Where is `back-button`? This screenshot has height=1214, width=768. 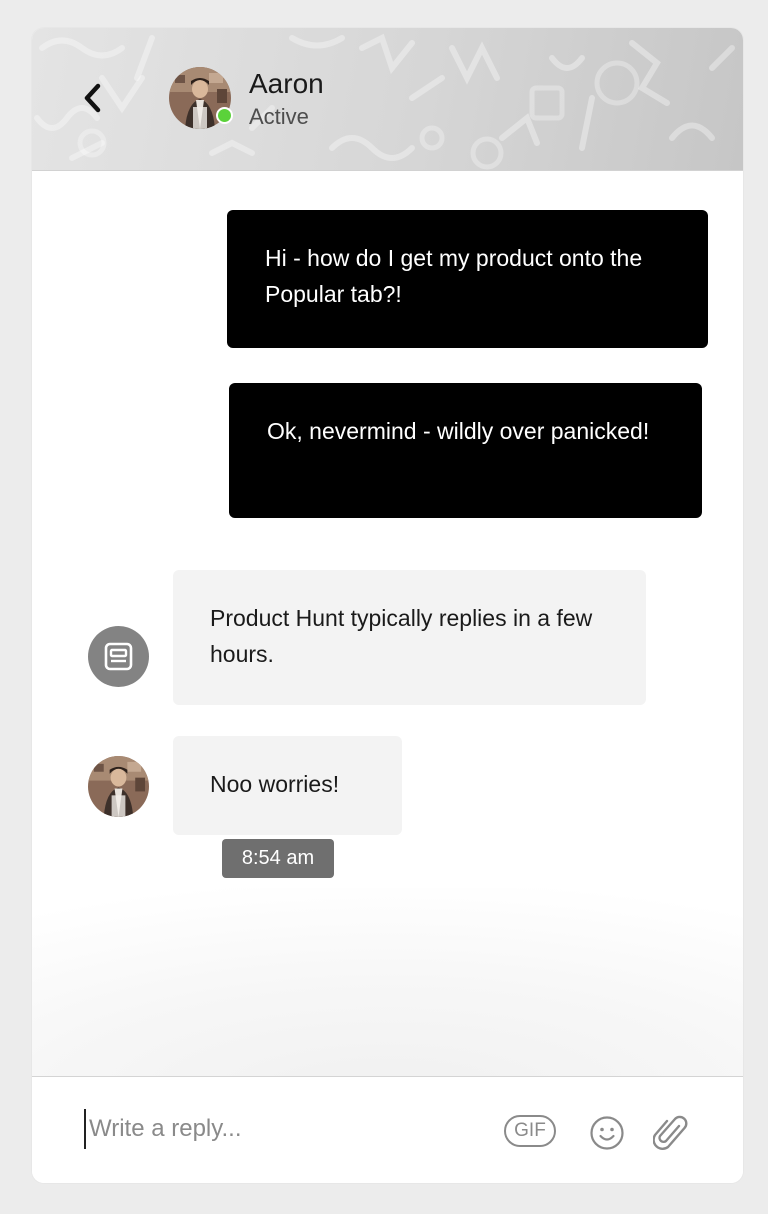 back-button is located at coordinates (93, 98).